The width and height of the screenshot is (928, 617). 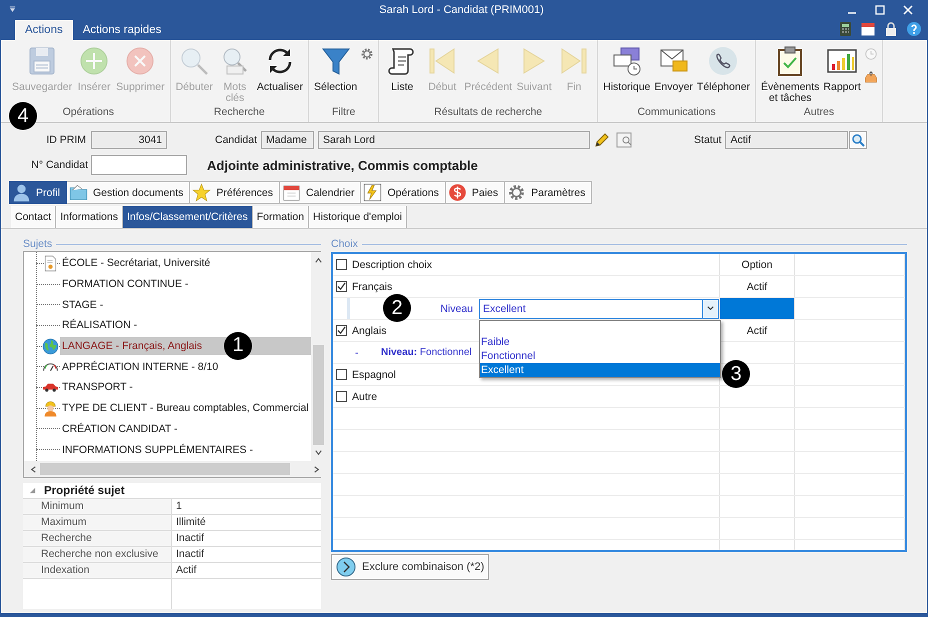 What do you see at coordinates (318, 452) in the screenshot?
I see `scroll-down-icon` at bounding box center [318, 452].